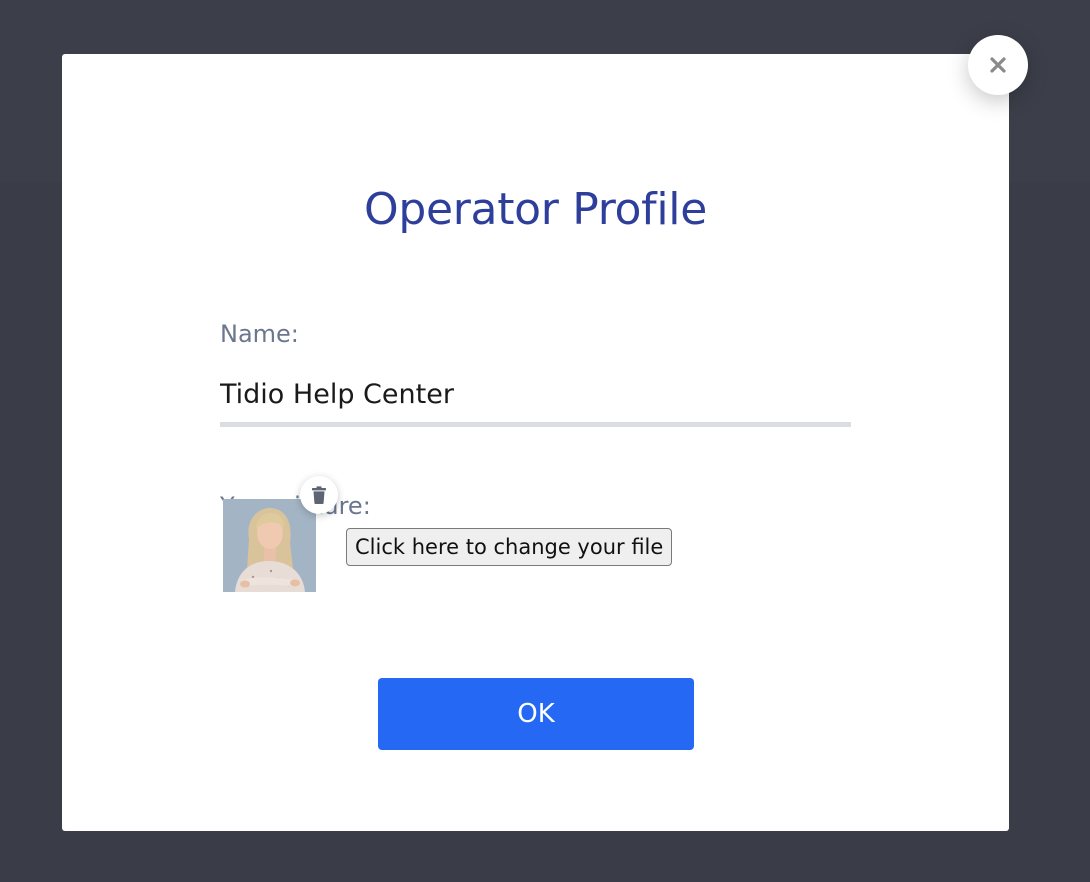  I want to click on close-icon, so click(998, 65).